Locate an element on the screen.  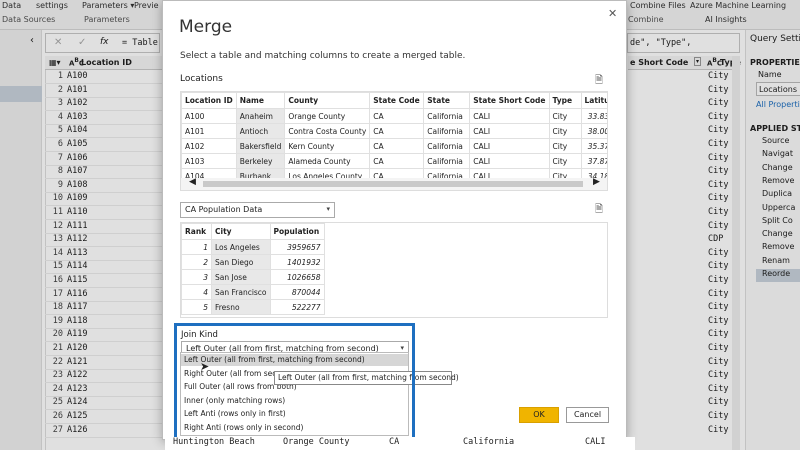
file-icon: 🗎 is located at coordinates (599, 81).